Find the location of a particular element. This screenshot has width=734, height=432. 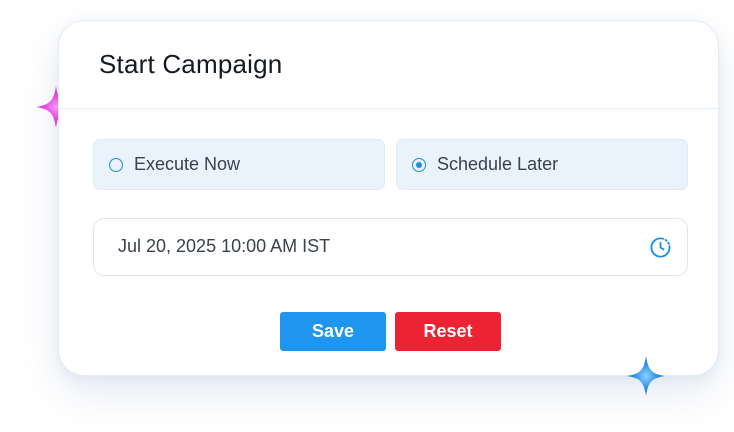

reset-button: Reset is located at coordinates (448, 331).